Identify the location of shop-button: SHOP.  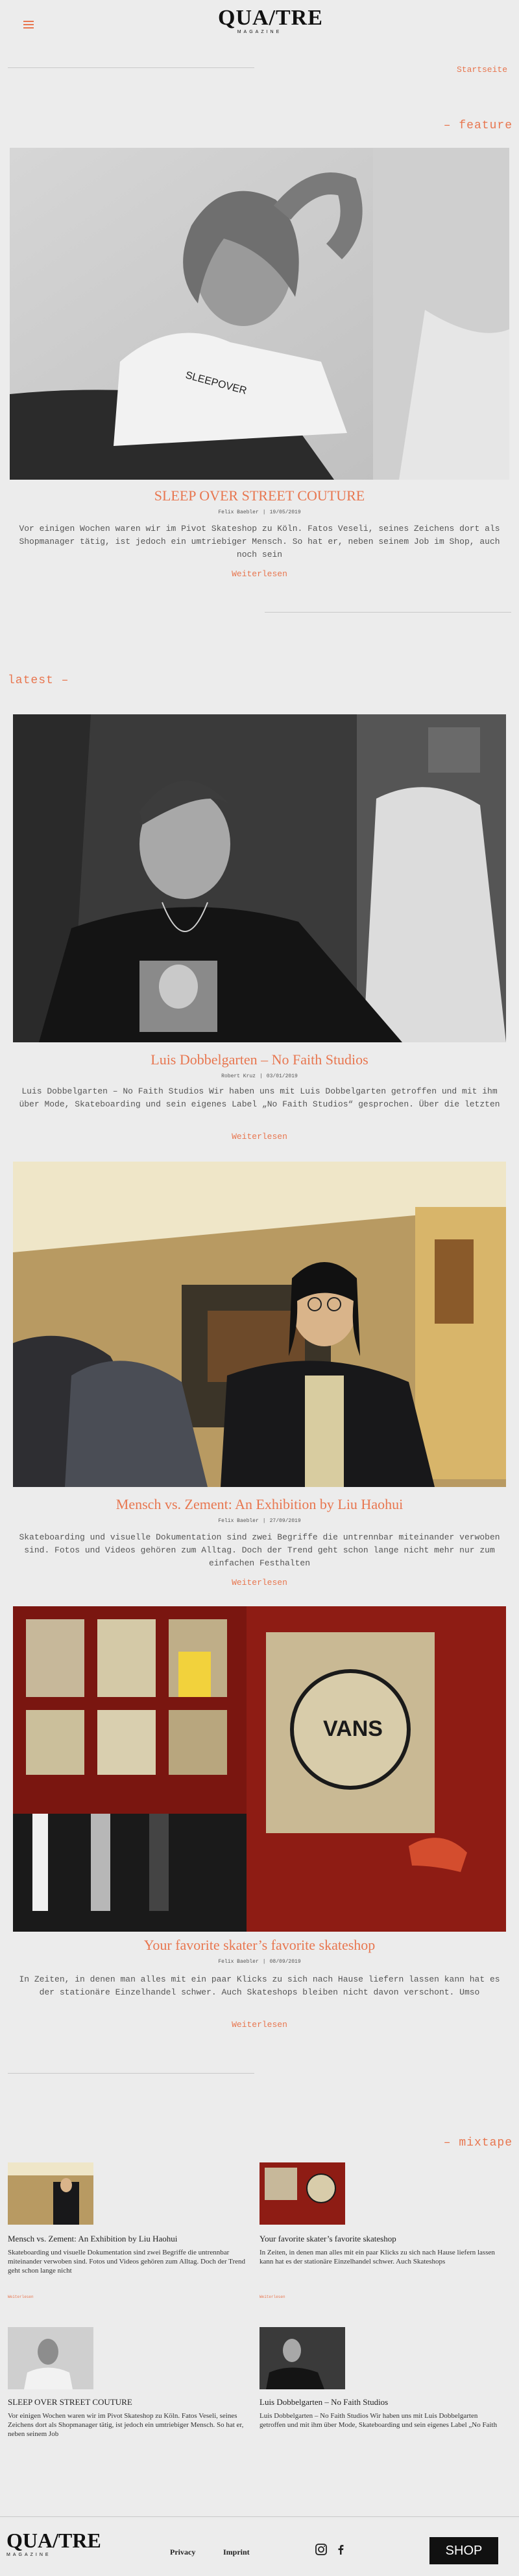
(464, 2550).